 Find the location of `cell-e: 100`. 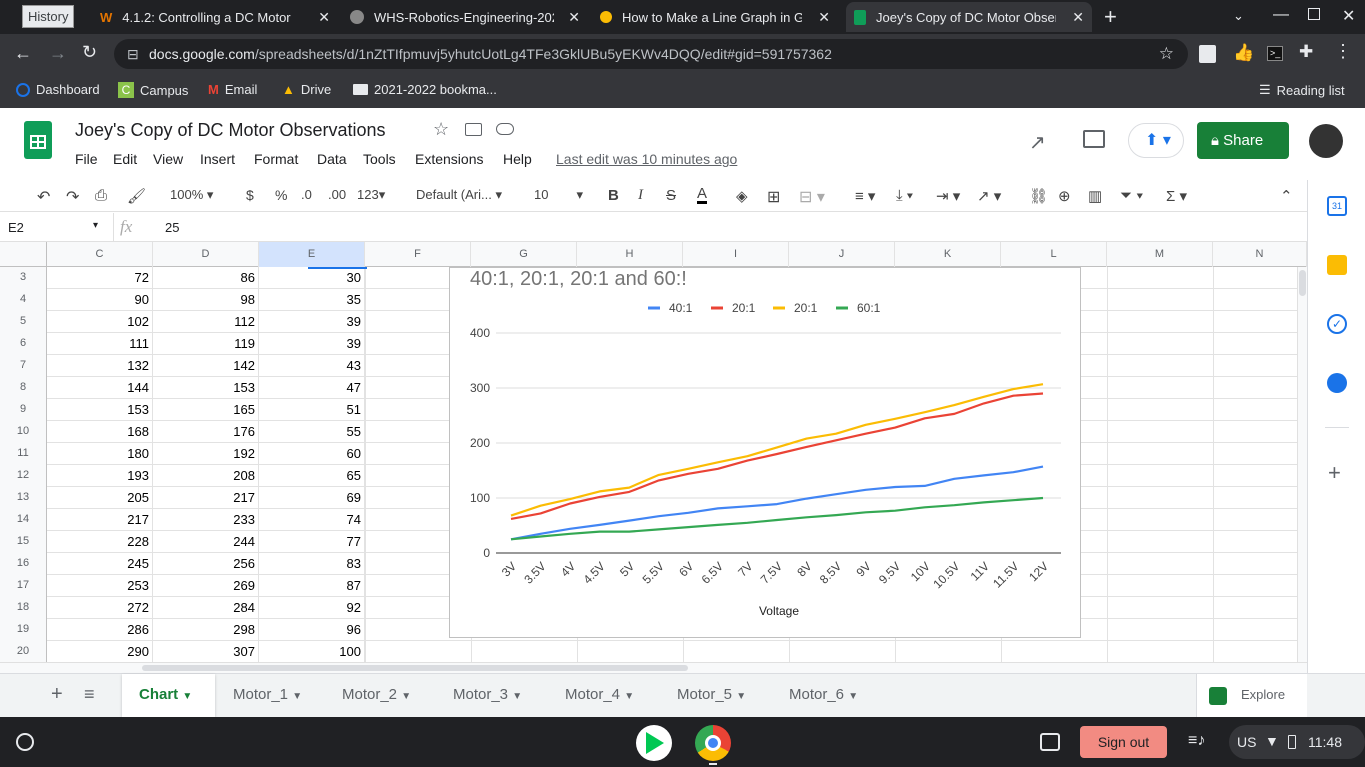

cell-e: 100 is located at coordinates (312, 651).